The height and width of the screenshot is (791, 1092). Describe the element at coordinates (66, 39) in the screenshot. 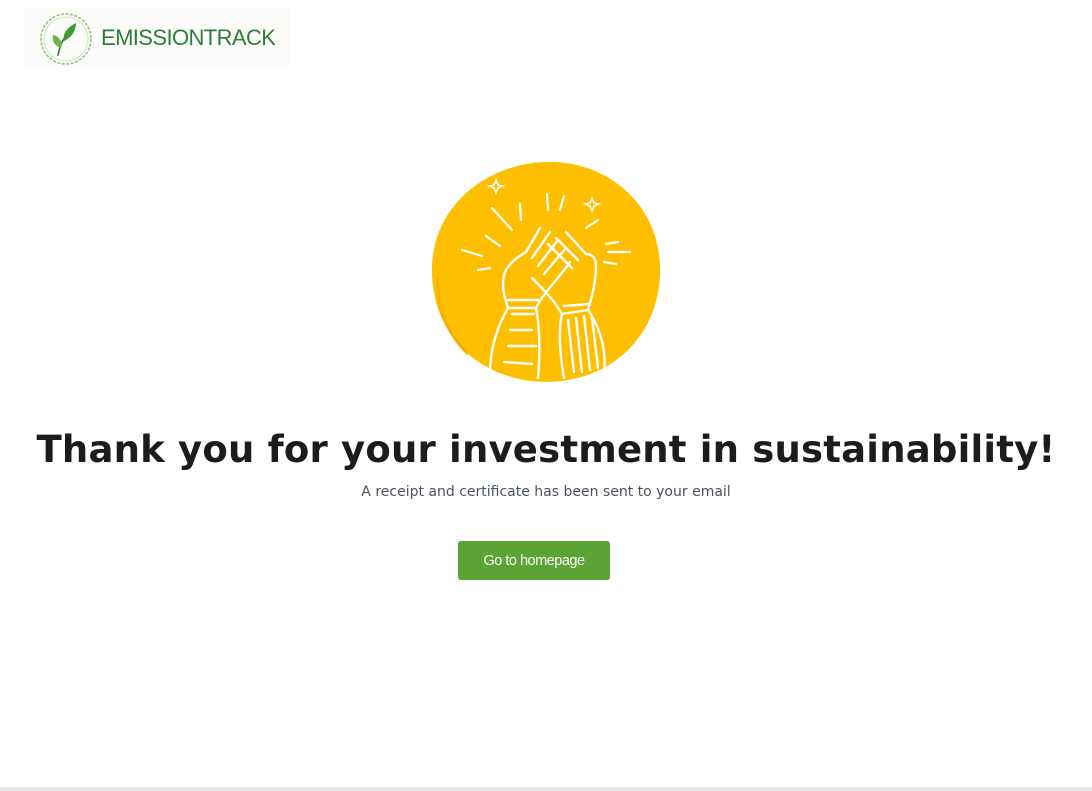

I see `leaf-logo-icon` at that location.